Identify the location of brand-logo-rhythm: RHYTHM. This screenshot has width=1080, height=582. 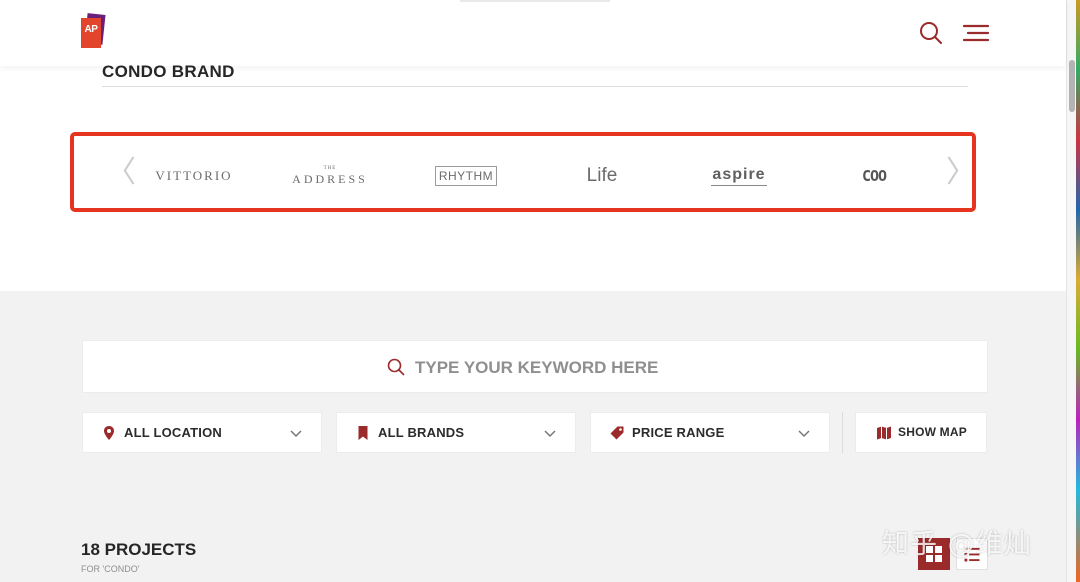
(466, 176).